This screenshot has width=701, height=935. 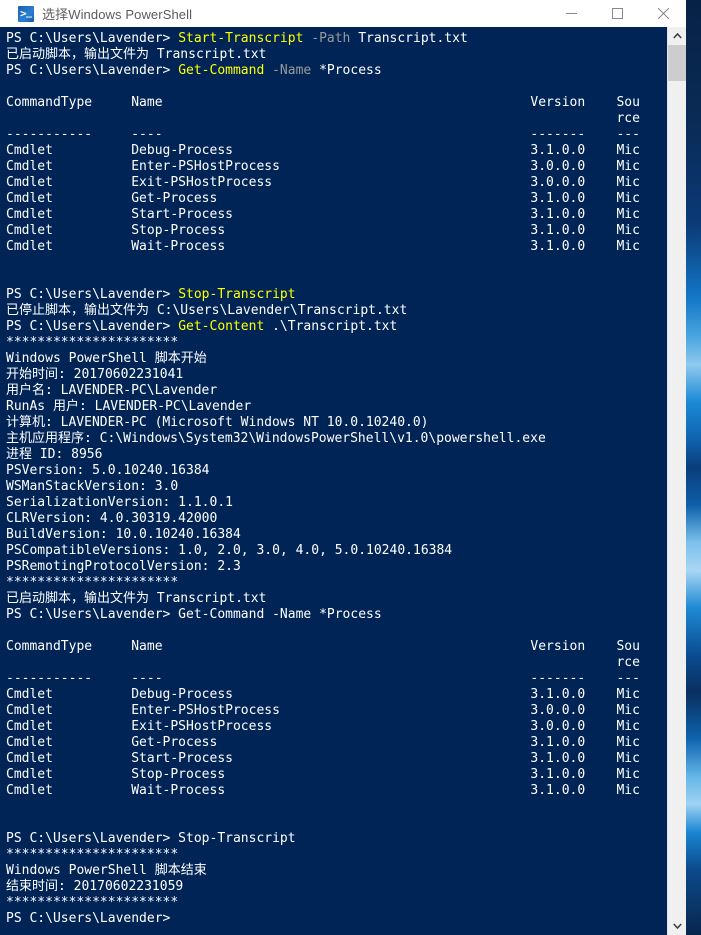 What do you see at coordinates (336, 359) in the screenshot?
I see `console-line: Windows PowerShell 脚本开始` at bounding box center [336, 359].